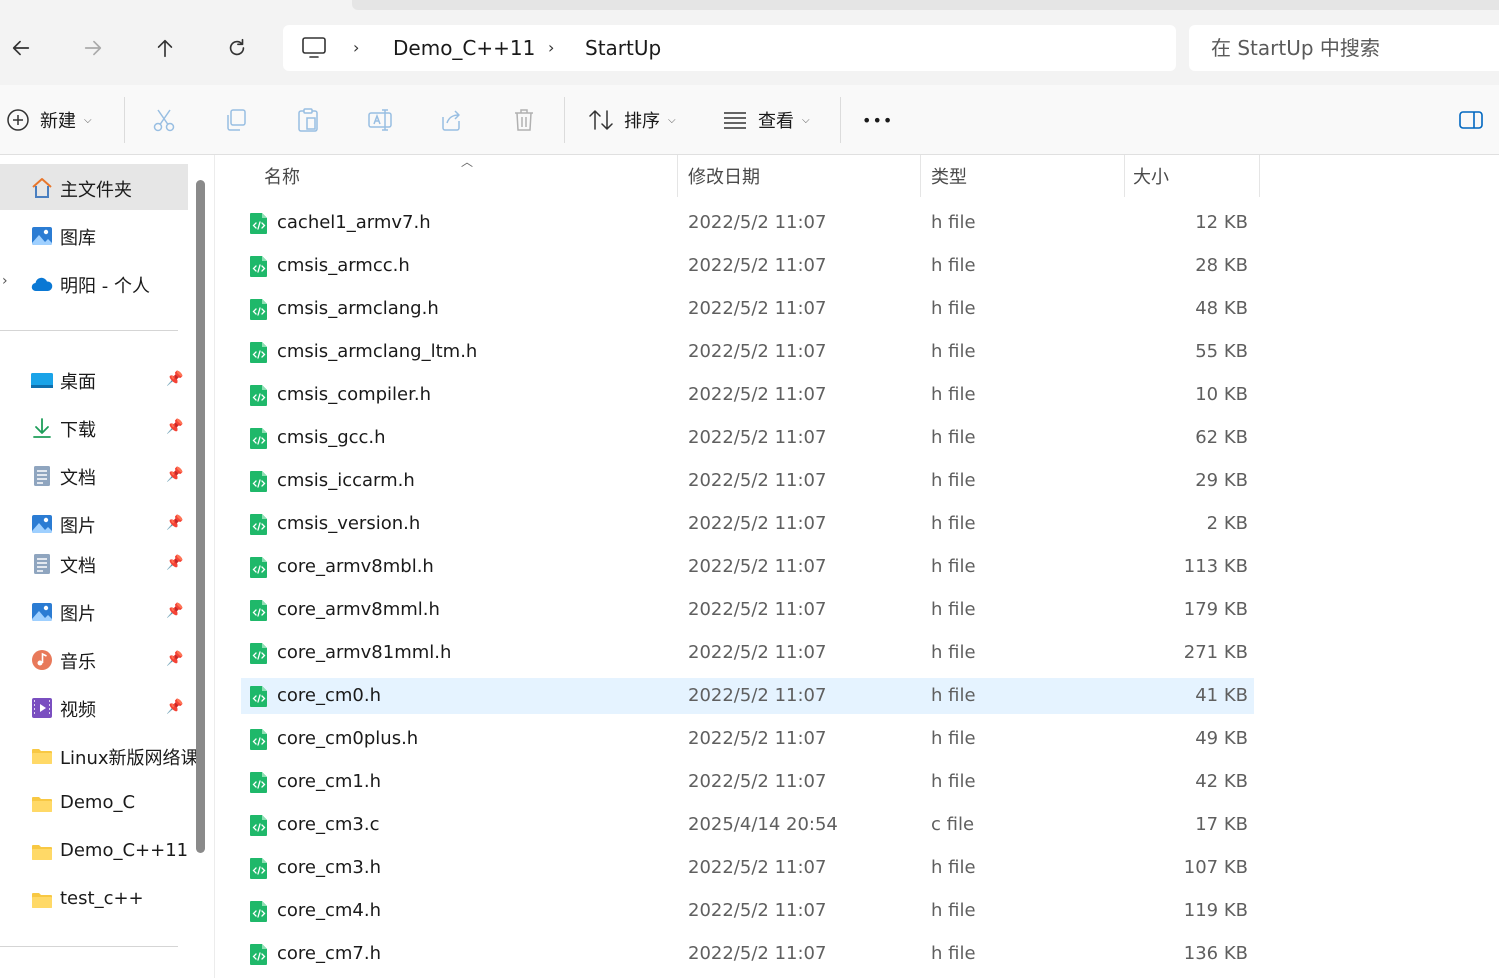 This screenshot has height=978, width=1499. What do you see at coordinates (214, 566) in the screenshot?
I see `pane-divider` at bounding box center [214, 566].